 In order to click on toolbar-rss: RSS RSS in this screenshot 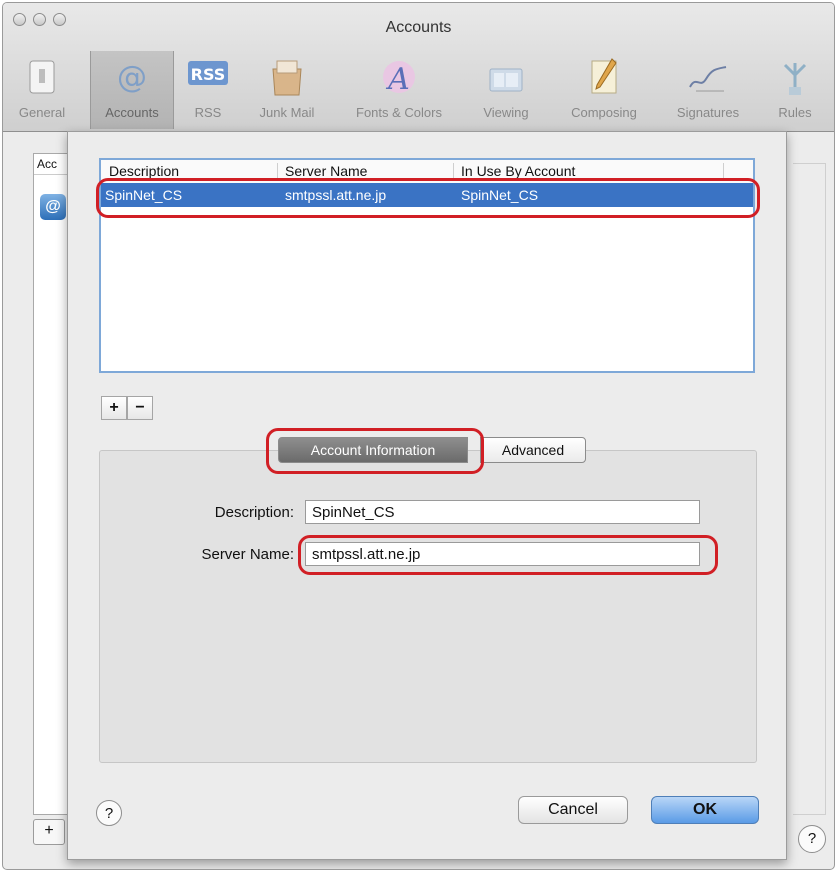, I will do `click(208, 91)`.